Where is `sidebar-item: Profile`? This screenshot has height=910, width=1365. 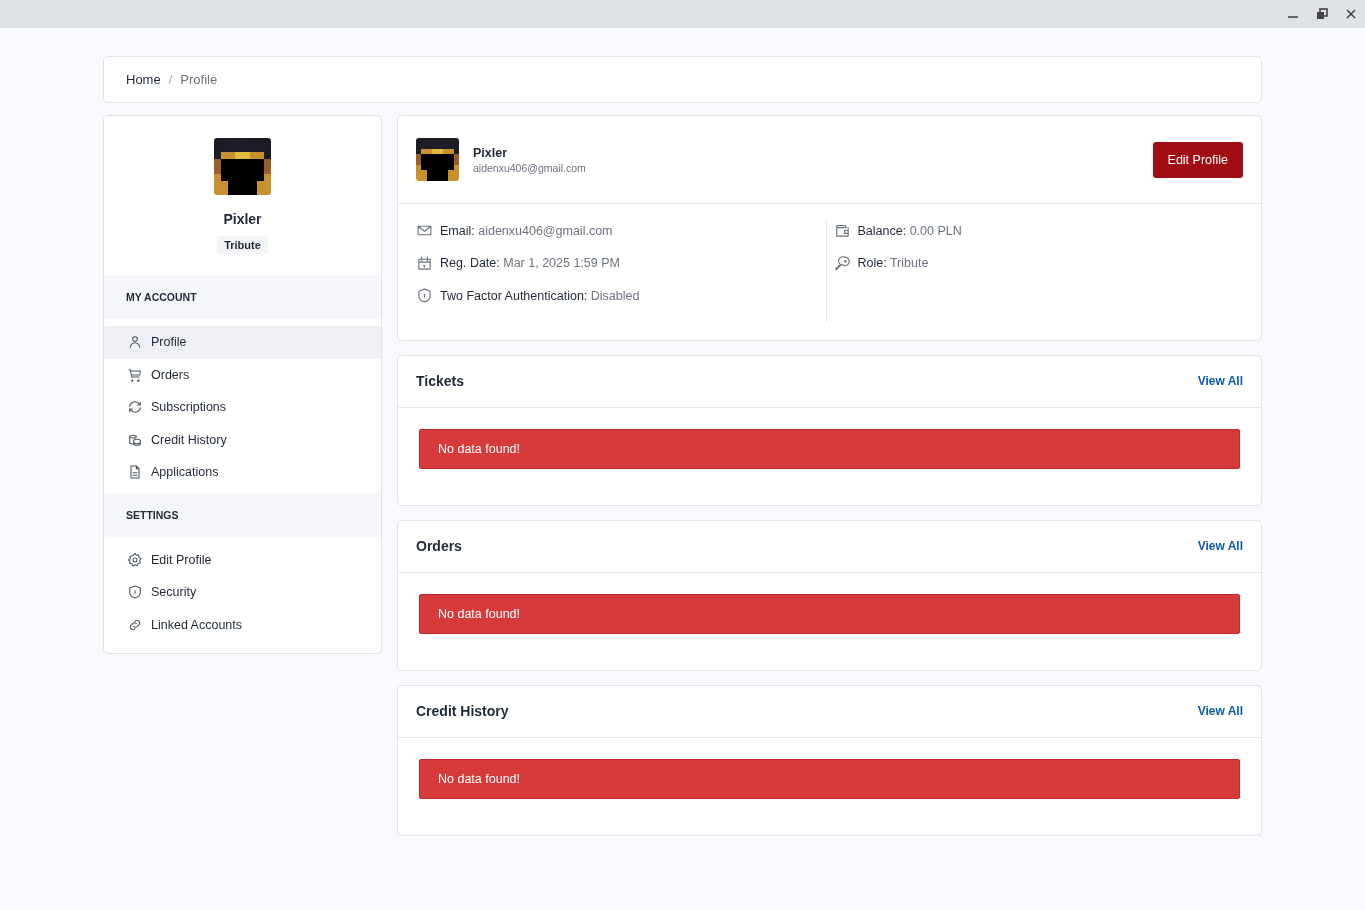
sidebar-item: Profile is located at coordinates (242, 342).